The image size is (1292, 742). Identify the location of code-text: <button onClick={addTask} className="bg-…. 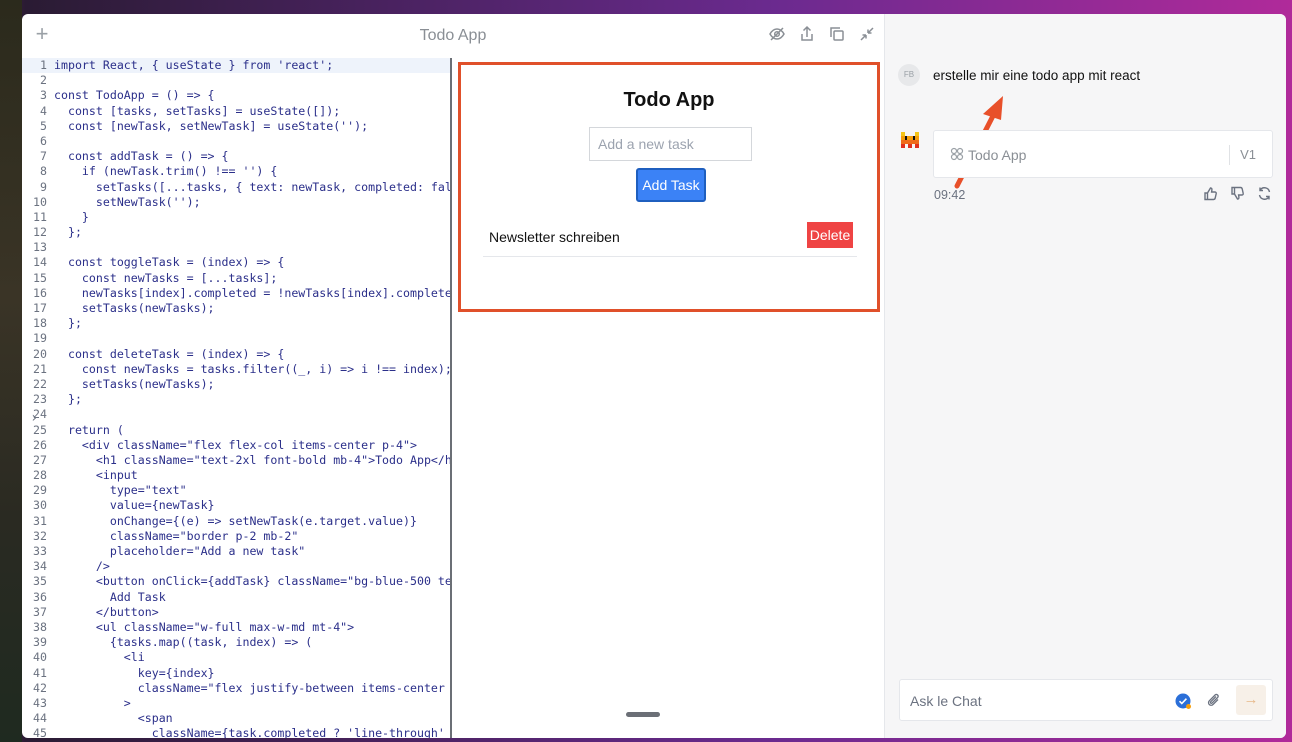
(253, 581).